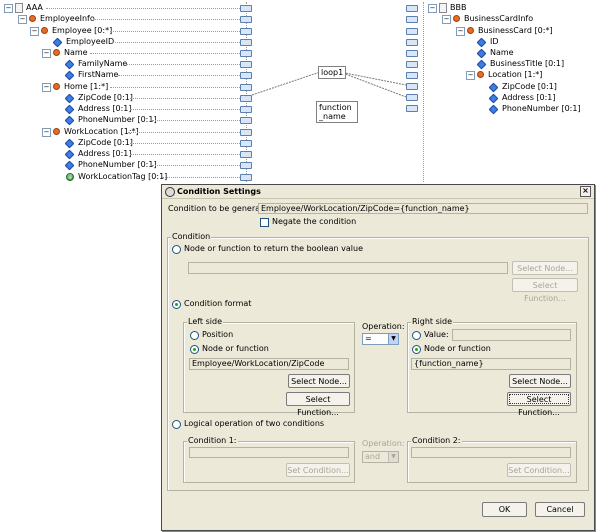 The image size is (596, 532). Describe the element at coordinates (416, 335) in the screenshot. I see `right-value-radio` at that location.